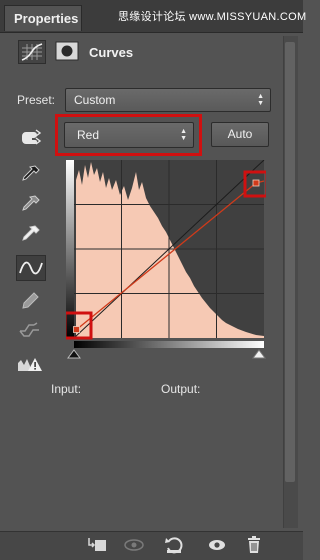  Describe the element at coordinates (46, 18) in the screenshot. I see `tab-properties-label: Properties` at that location.